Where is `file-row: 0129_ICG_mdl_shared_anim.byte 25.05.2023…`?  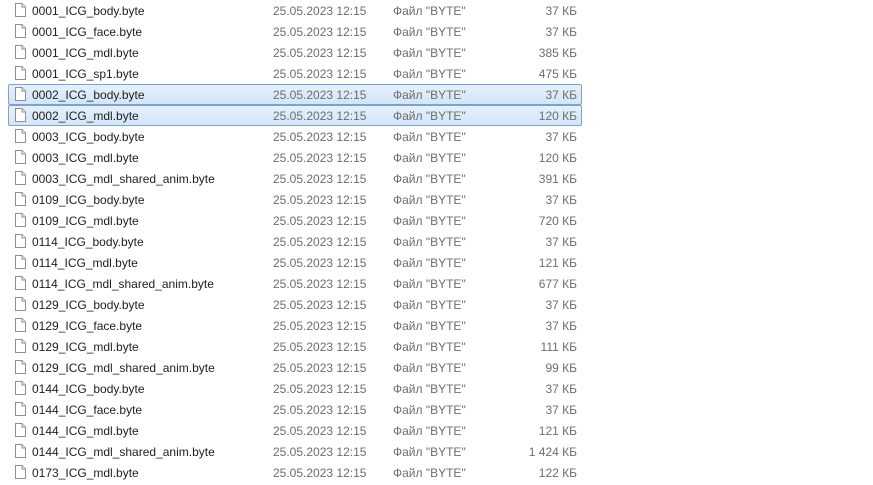 file-row: 0129_ICG_mdl_shared_anim.byte 25.05.2023… is located at coordinates (295, 367).